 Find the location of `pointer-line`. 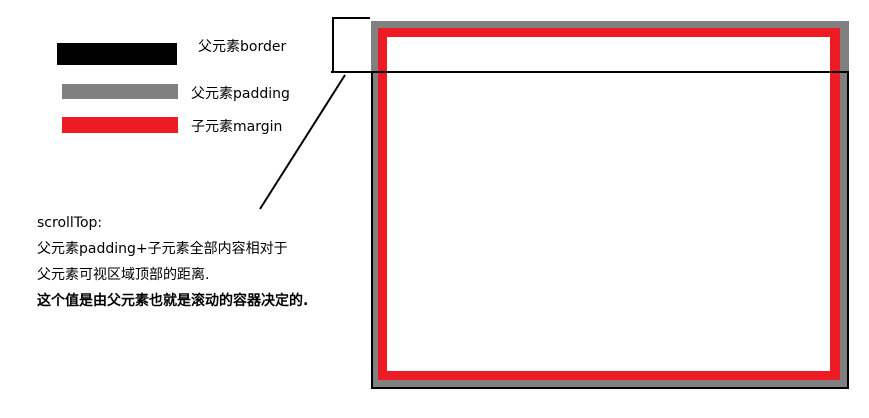

pointer-line is located at coordinates (302, 142).